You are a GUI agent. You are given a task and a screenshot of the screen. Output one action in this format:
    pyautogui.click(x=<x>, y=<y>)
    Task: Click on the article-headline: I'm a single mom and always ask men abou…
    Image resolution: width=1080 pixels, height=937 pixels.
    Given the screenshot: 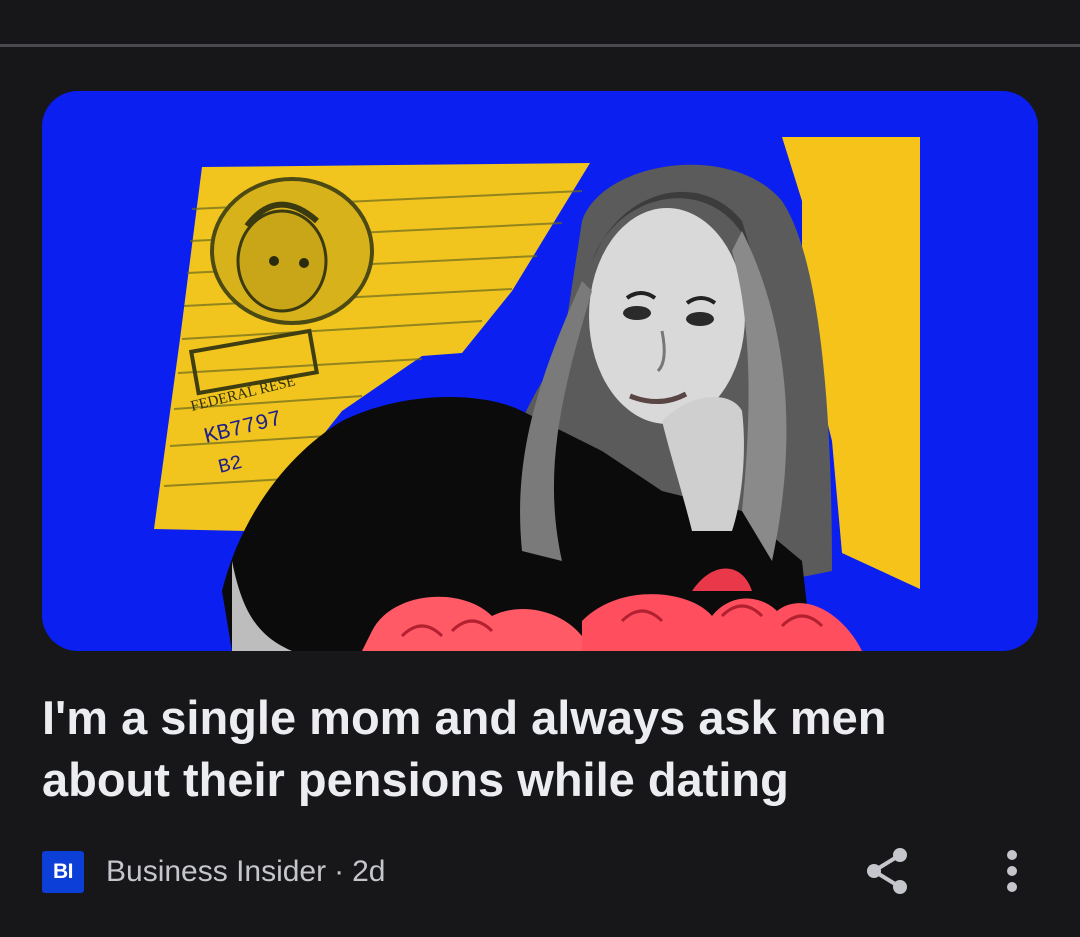 What is the action you would take?
    pyautogui.click(x=532, y=749)
    